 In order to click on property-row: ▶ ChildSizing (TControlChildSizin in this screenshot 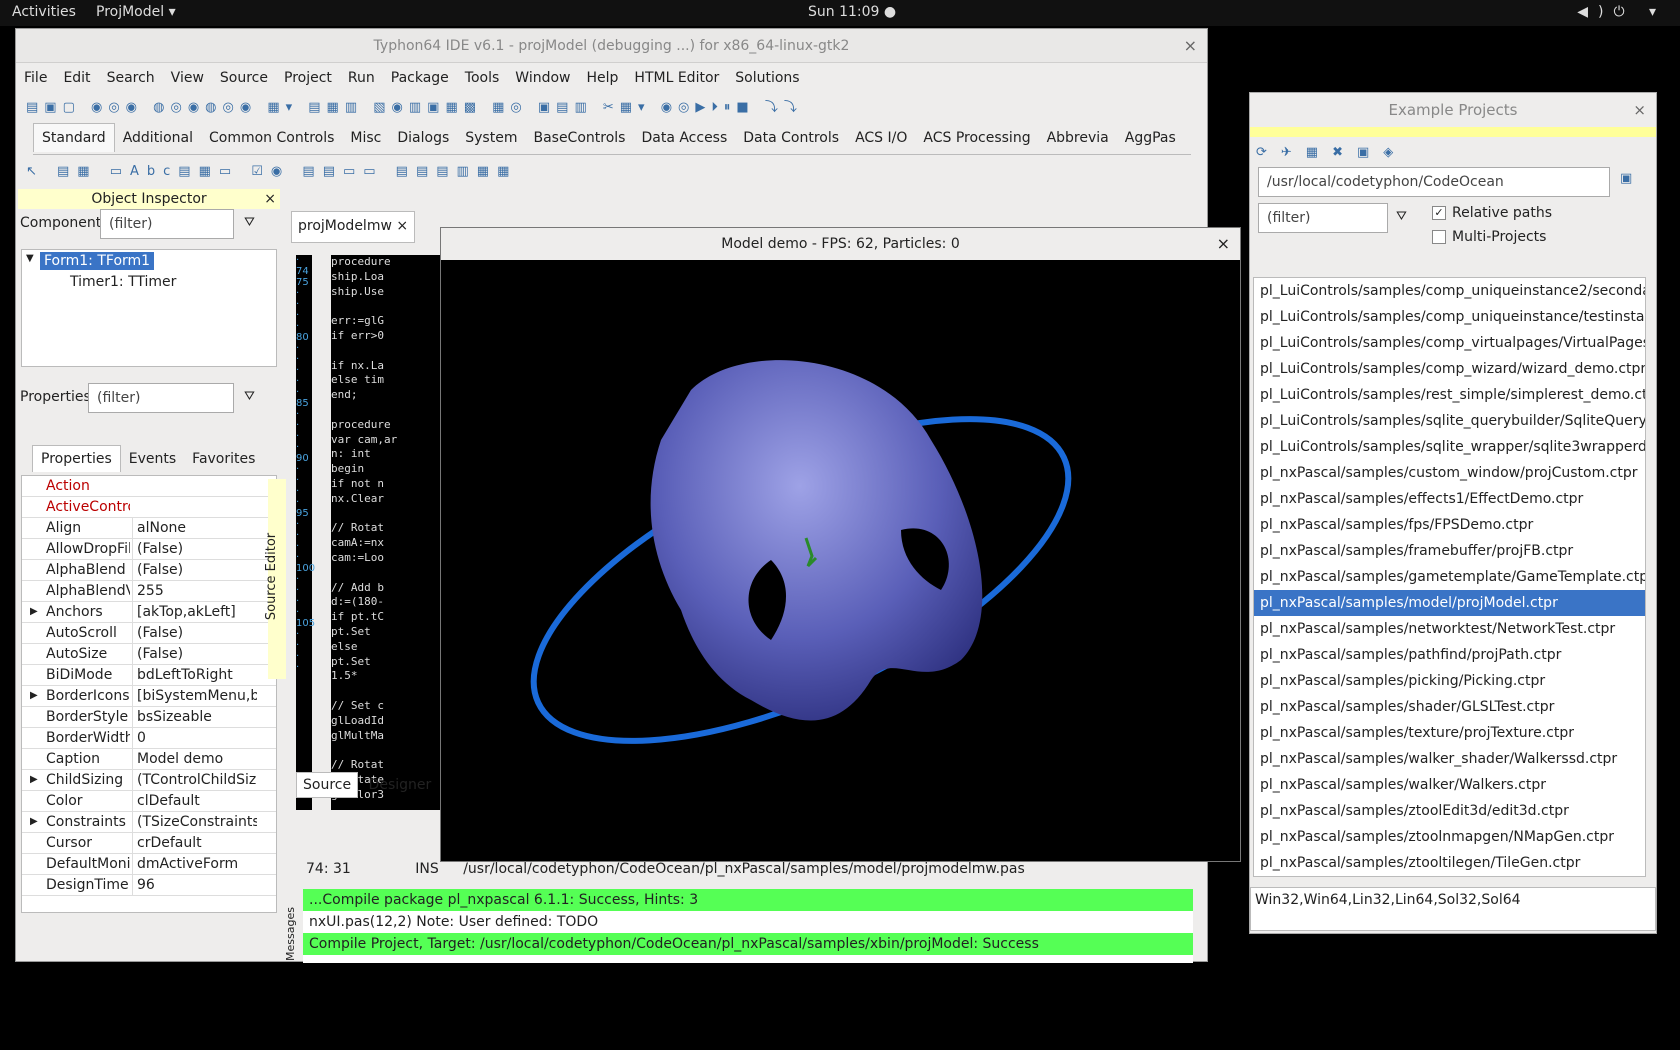, I will do `click(149, 780)`.